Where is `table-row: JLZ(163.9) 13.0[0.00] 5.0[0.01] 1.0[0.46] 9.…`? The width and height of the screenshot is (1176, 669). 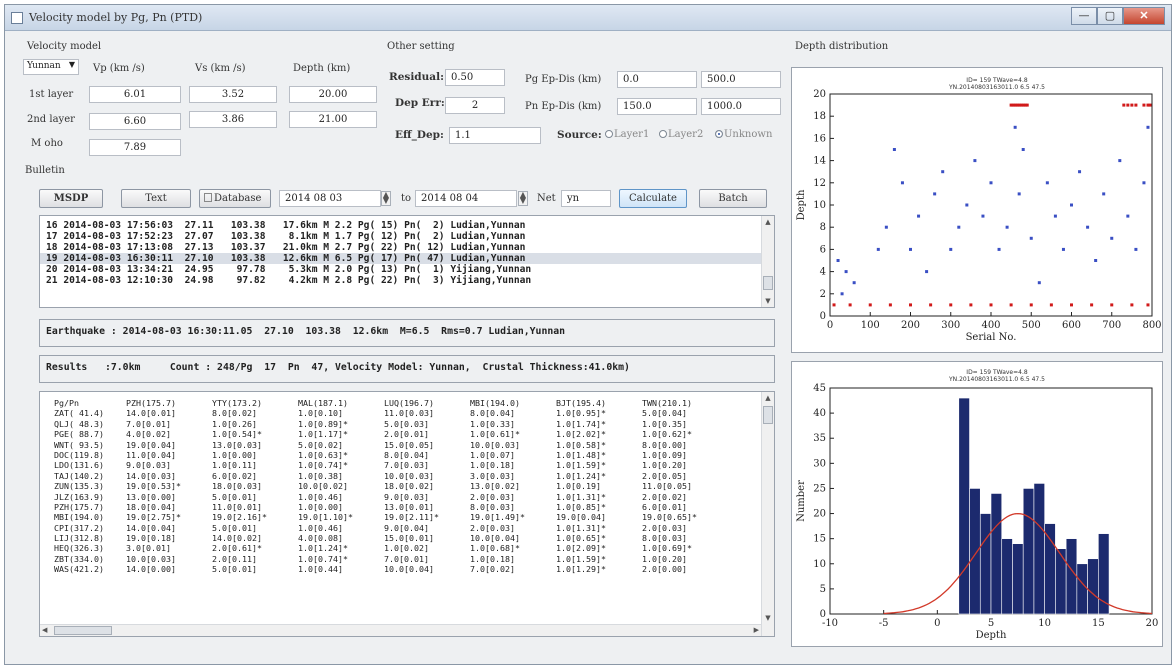 table-row: JLZ(163.9) 13.0[0.00] 5.0[0.01] 1.0[0.46] 9.… is located at coordinates (414, 497).